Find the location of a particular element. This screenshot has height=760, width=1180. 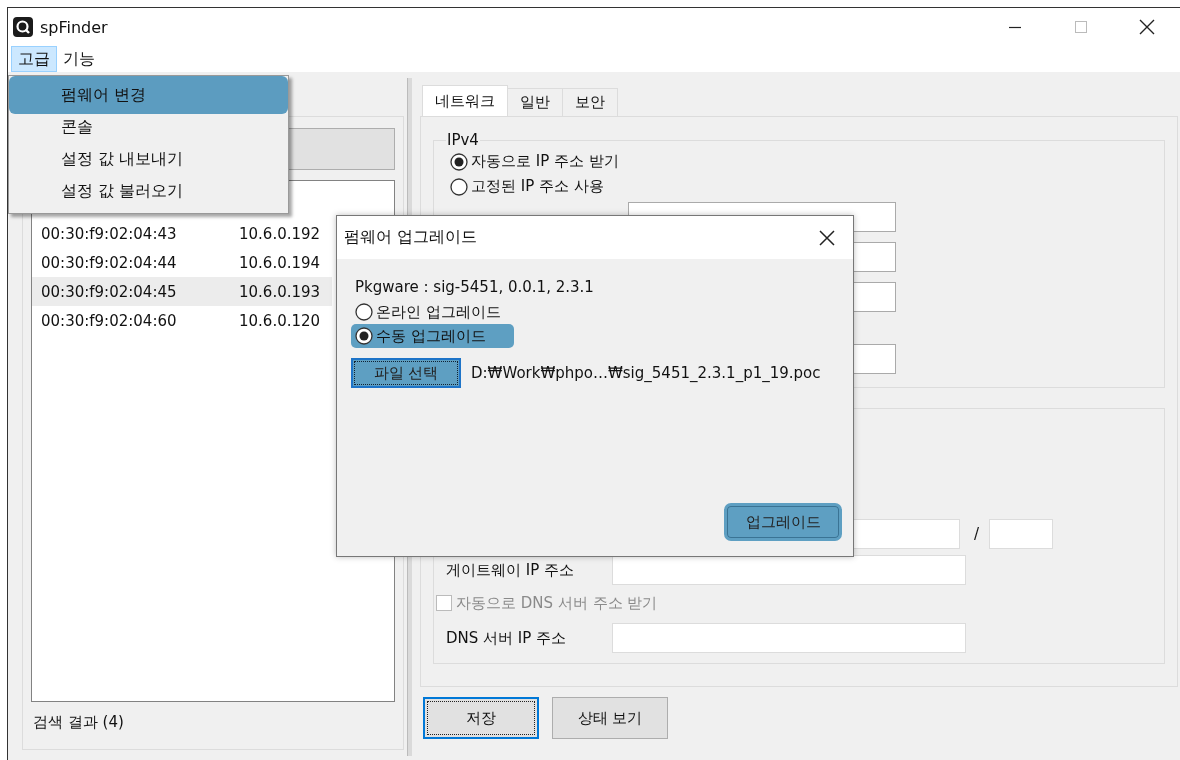

device-row: 00:30:f9:02:04:45 10.6.0.193 is located at coordinates (182, 291).